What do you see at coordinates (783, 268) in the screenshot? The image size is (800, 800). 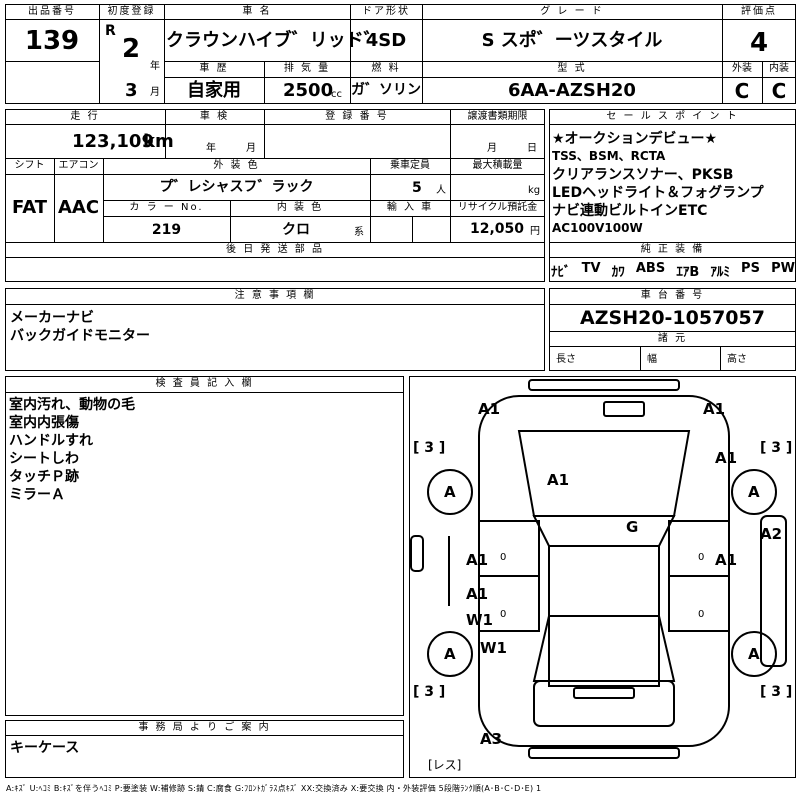 I see `equip-item: PW` at bounding box center [783, 268].